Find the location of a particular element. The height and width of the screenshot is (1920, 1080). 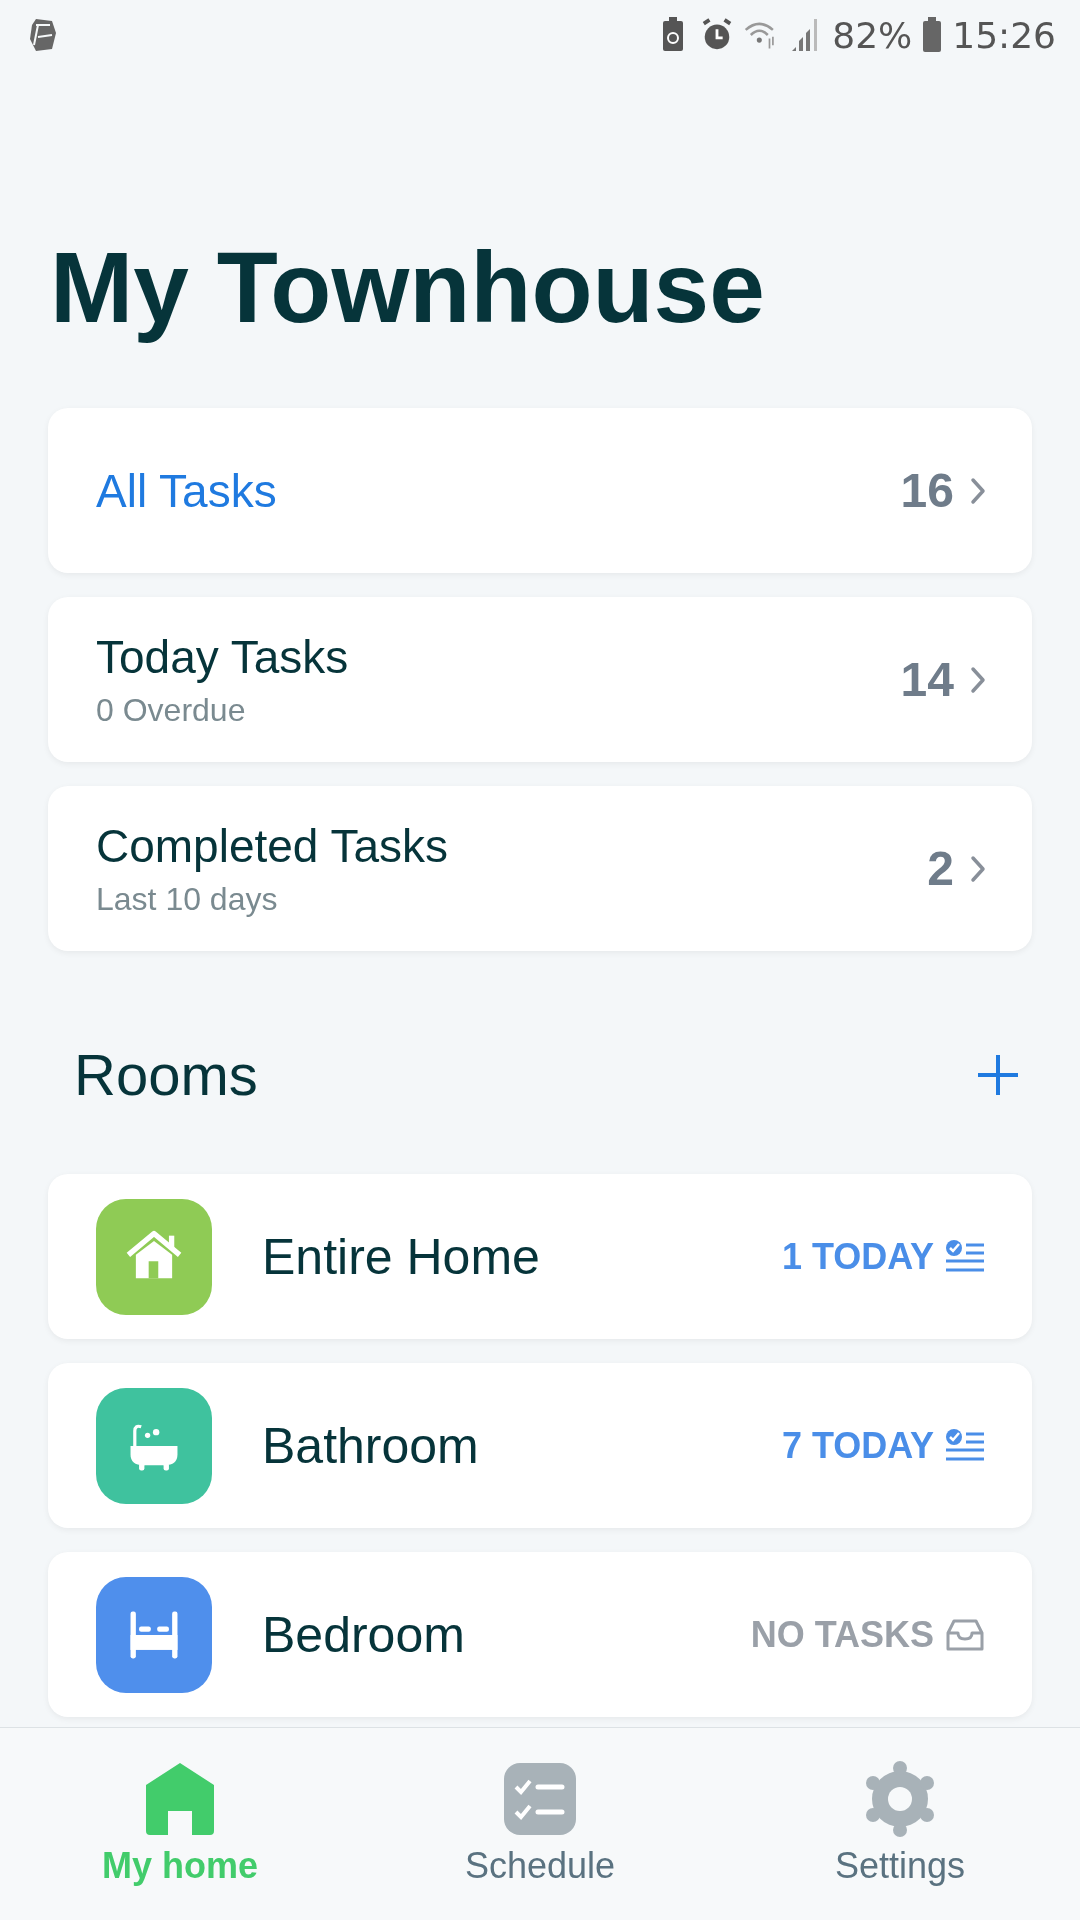

room-task-status: 7 TODAY is located at coordinates (857, 1445).